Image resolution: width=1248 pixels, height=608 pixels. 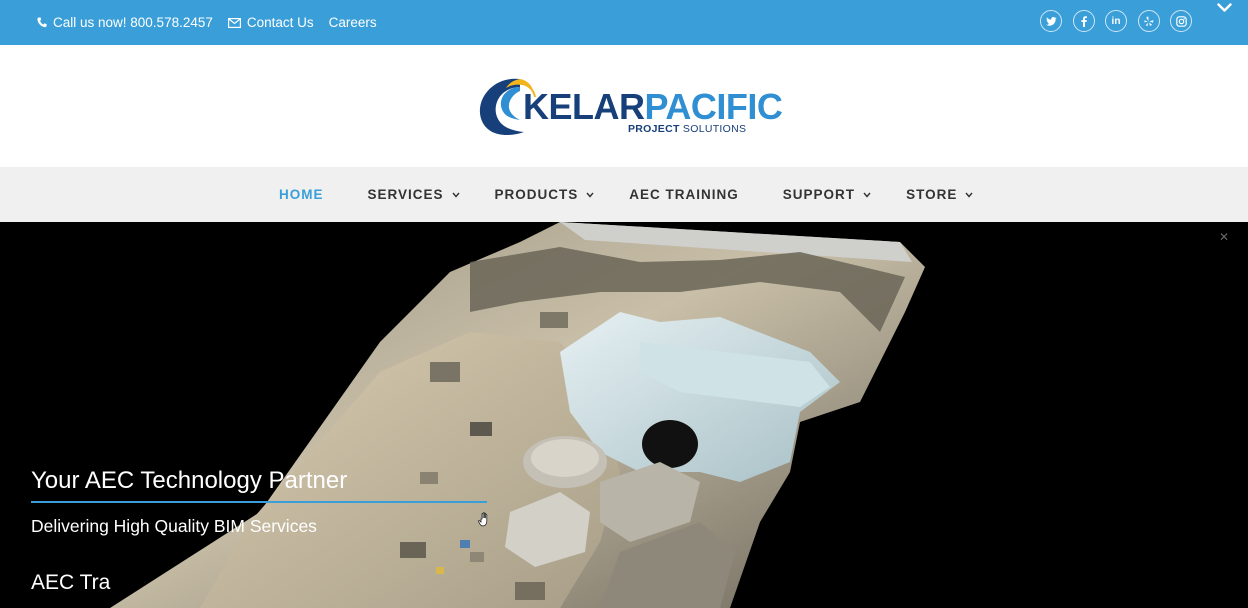 I want to click on logo-tagline-rest: SOLUTIONS, so click(x=713, y=129).